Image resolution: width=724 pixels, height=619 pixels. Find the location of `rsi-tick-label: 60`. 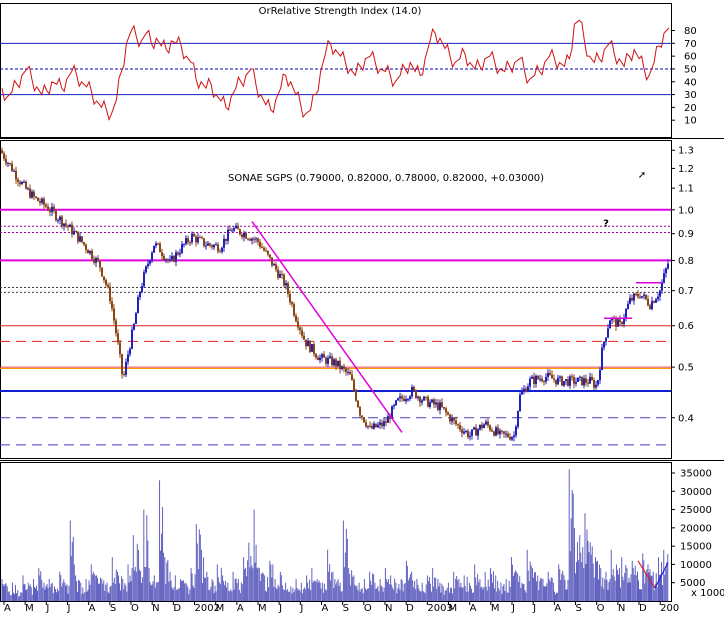

rsi-tick-label: 60 is located at coordinates (690, 57).